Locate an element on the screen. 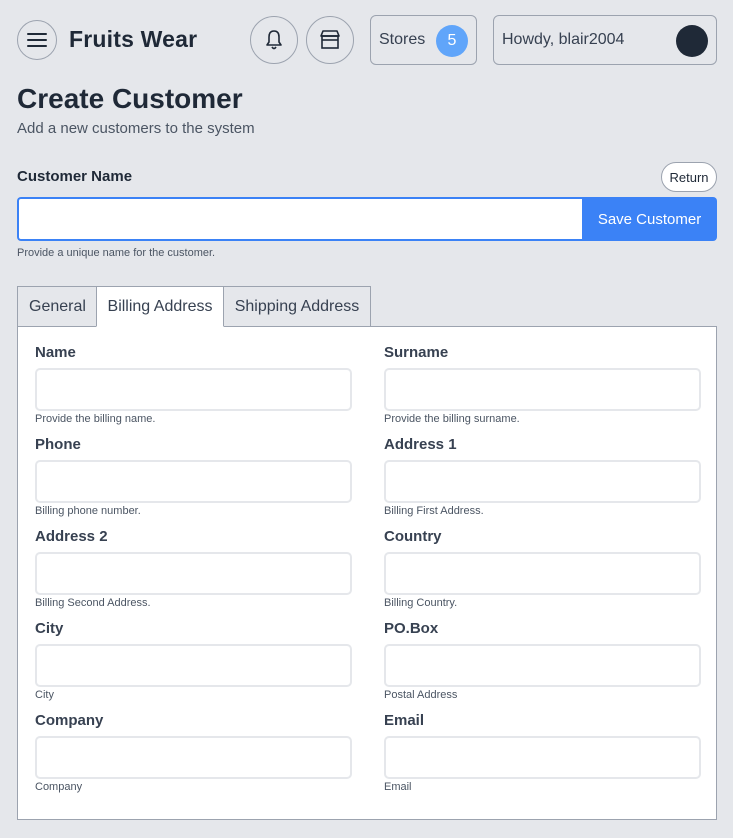 The width and height of the screenshot is (733, 838). brand-title: Fruits Wear is located at coordinates (133, 39).